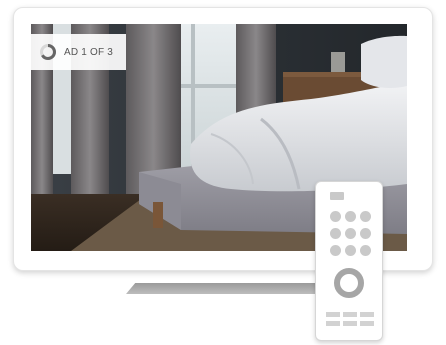  I want to click on ad-counter-label: AD 1 OF 3, so click(89, 52).